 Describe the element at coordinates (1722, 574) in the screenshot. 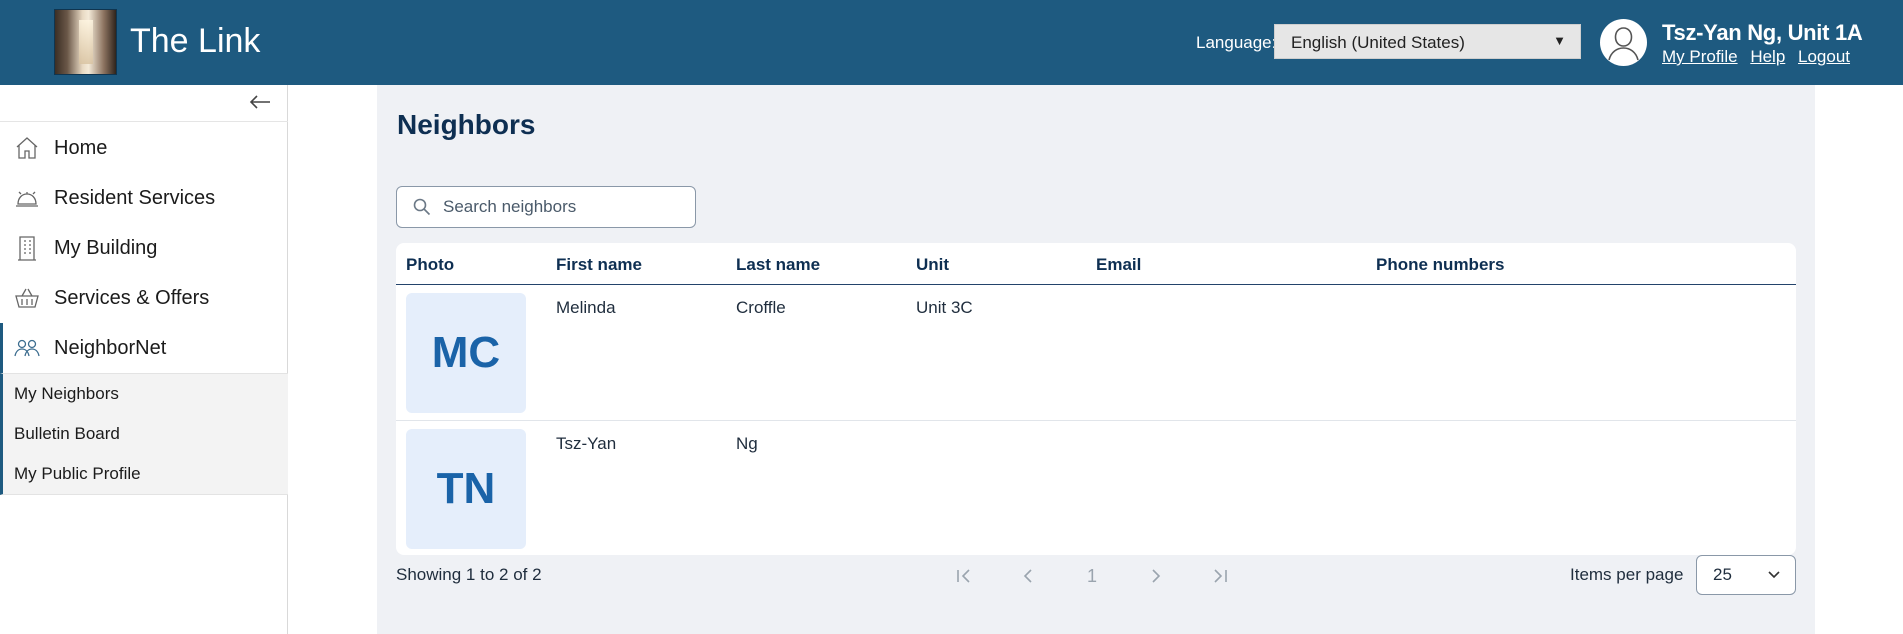

I see `items-per-page-value: 25` at that location.